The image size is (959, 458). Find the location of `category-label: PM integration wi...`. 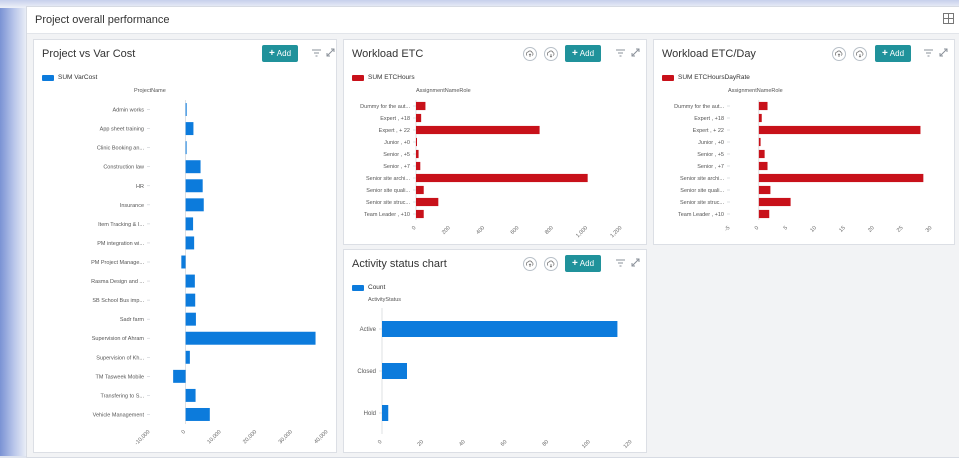

category-label: PM integration wi... is located at coordinates (120, 244).